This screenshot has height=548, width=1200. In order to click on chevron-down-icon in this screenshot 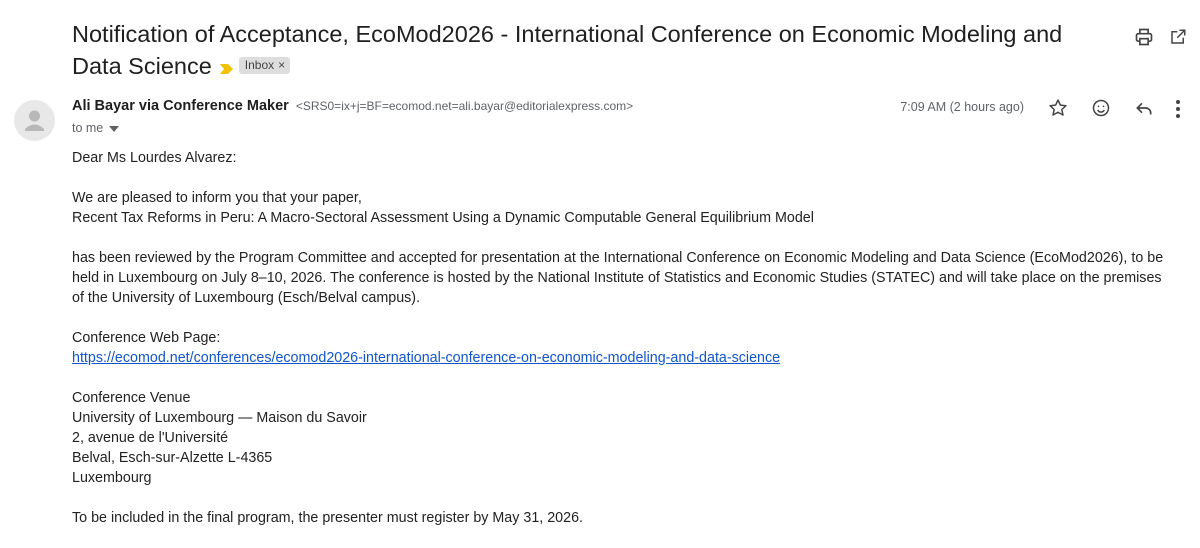, I will do `click(114, 128)`.